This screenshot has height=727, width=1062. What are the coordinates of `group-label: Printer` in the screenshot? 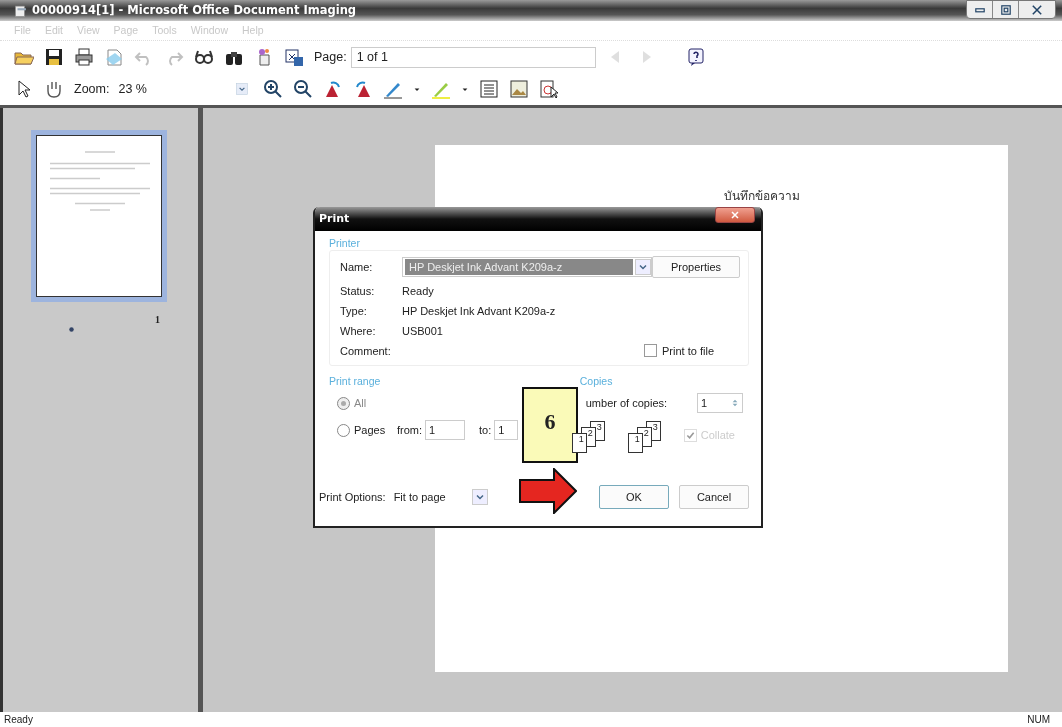 It's located at (345, 243).